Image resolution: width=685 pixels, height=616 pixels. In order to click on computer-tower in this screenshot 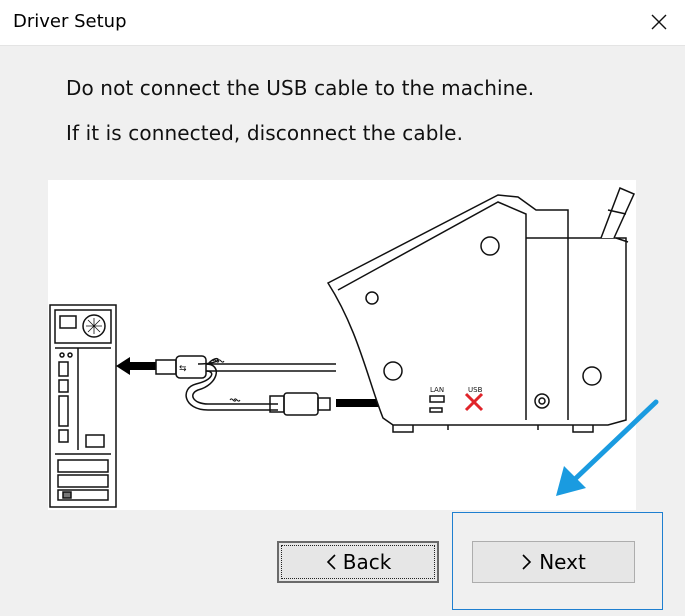, I will do `click(83, 406)`.